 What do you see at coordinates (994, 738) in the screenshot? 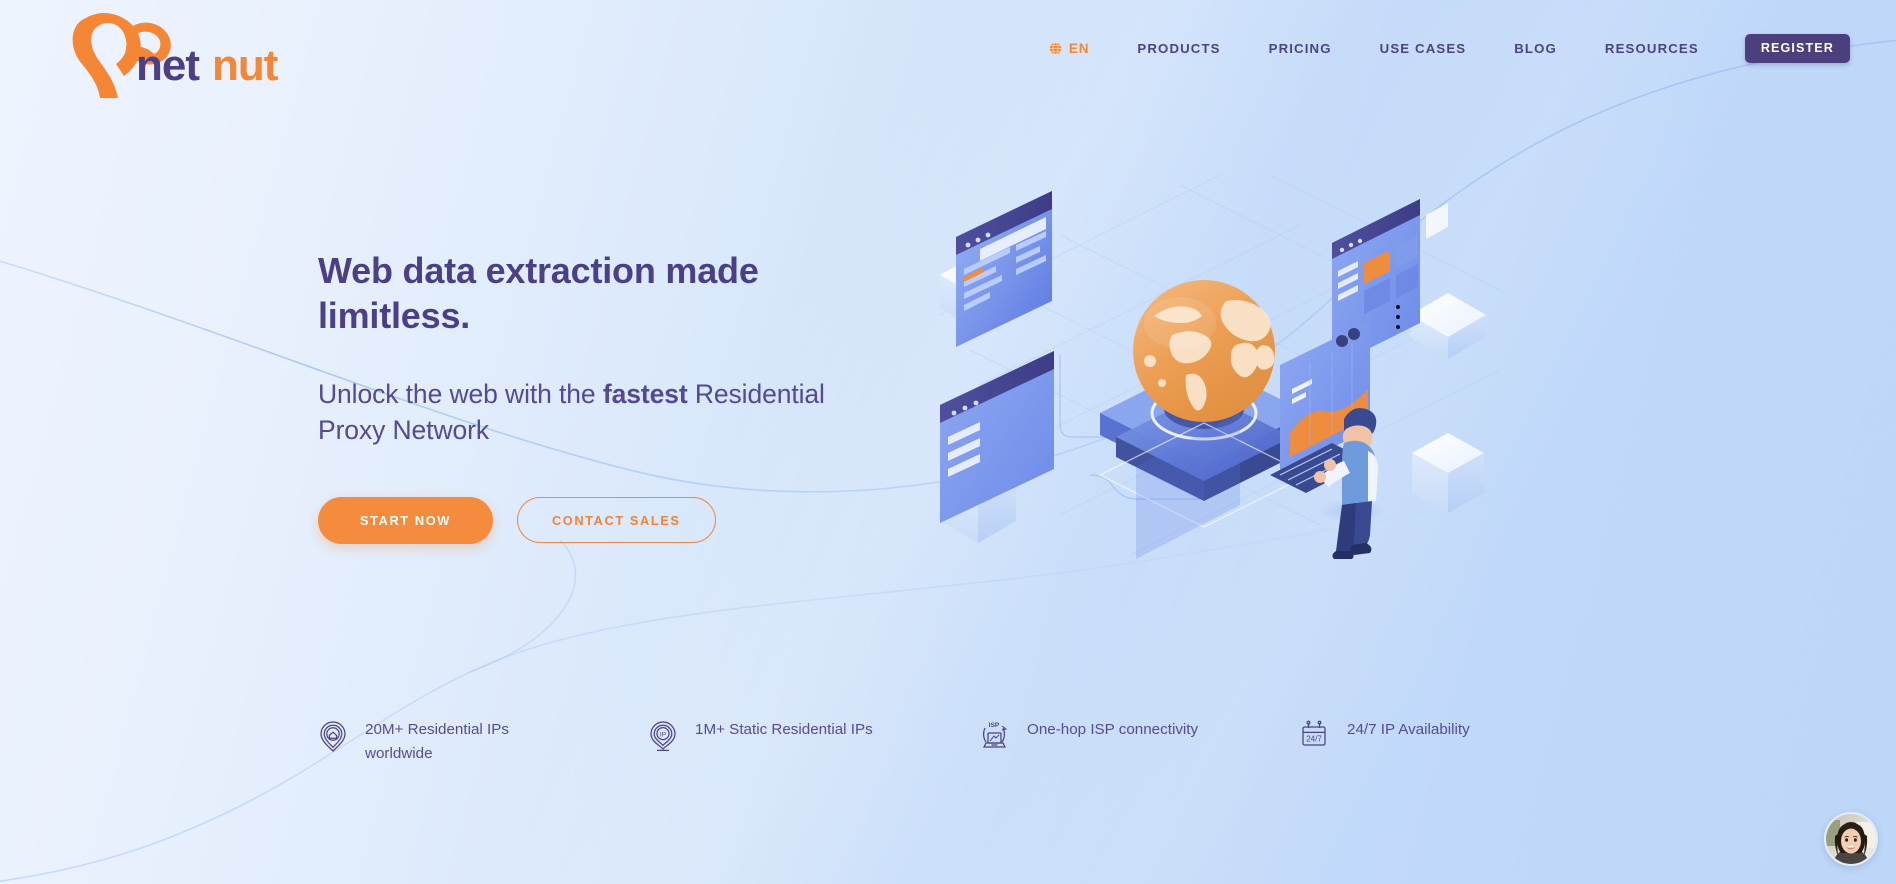
I see `laptop-isp-icon: ISP` at bounding box center [994, 738].